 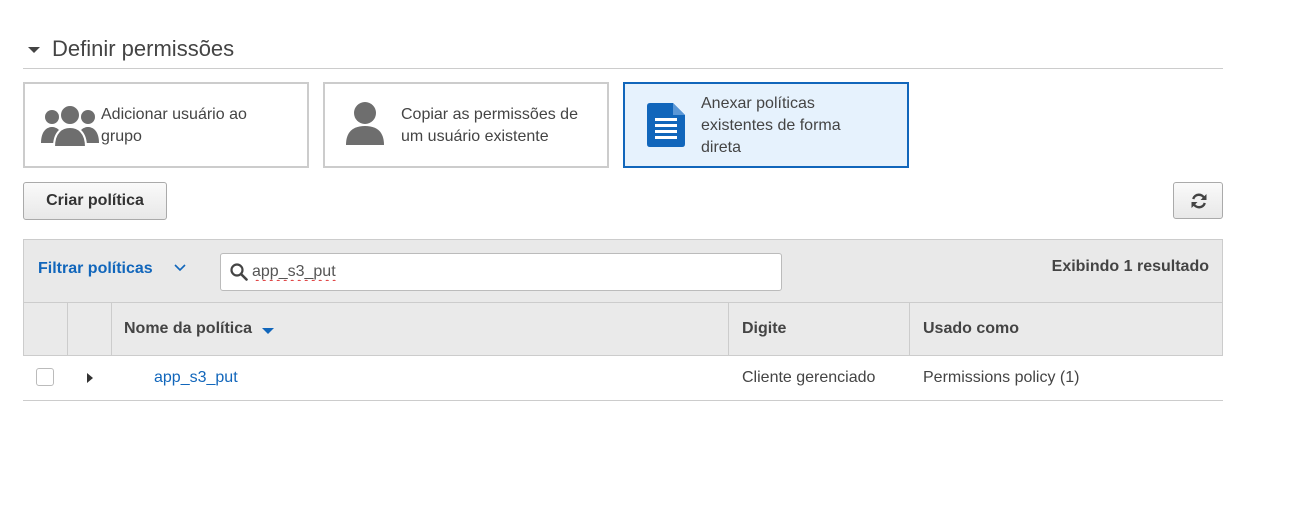 I want to click on refresh-button, so click(x=1198, y=200).